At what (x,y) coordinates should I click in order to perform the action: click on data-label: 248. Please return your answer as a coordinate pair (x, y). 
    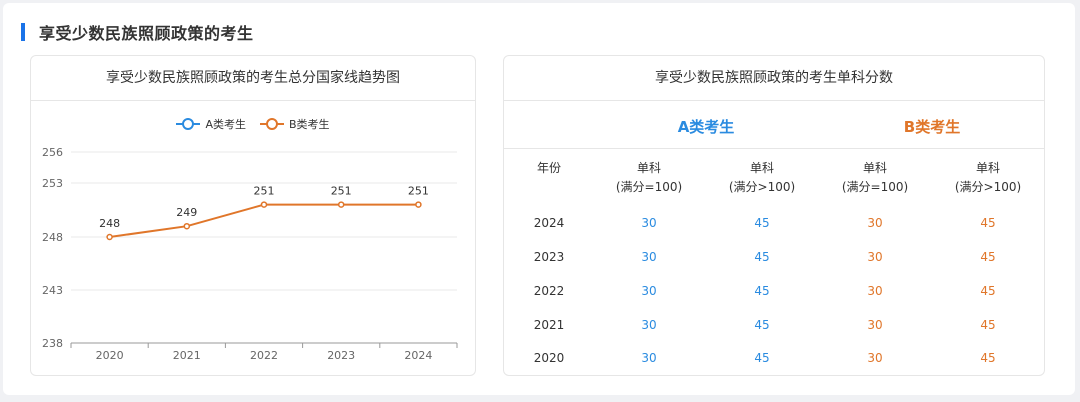
    Looking at the image, I should click on (109, 223).